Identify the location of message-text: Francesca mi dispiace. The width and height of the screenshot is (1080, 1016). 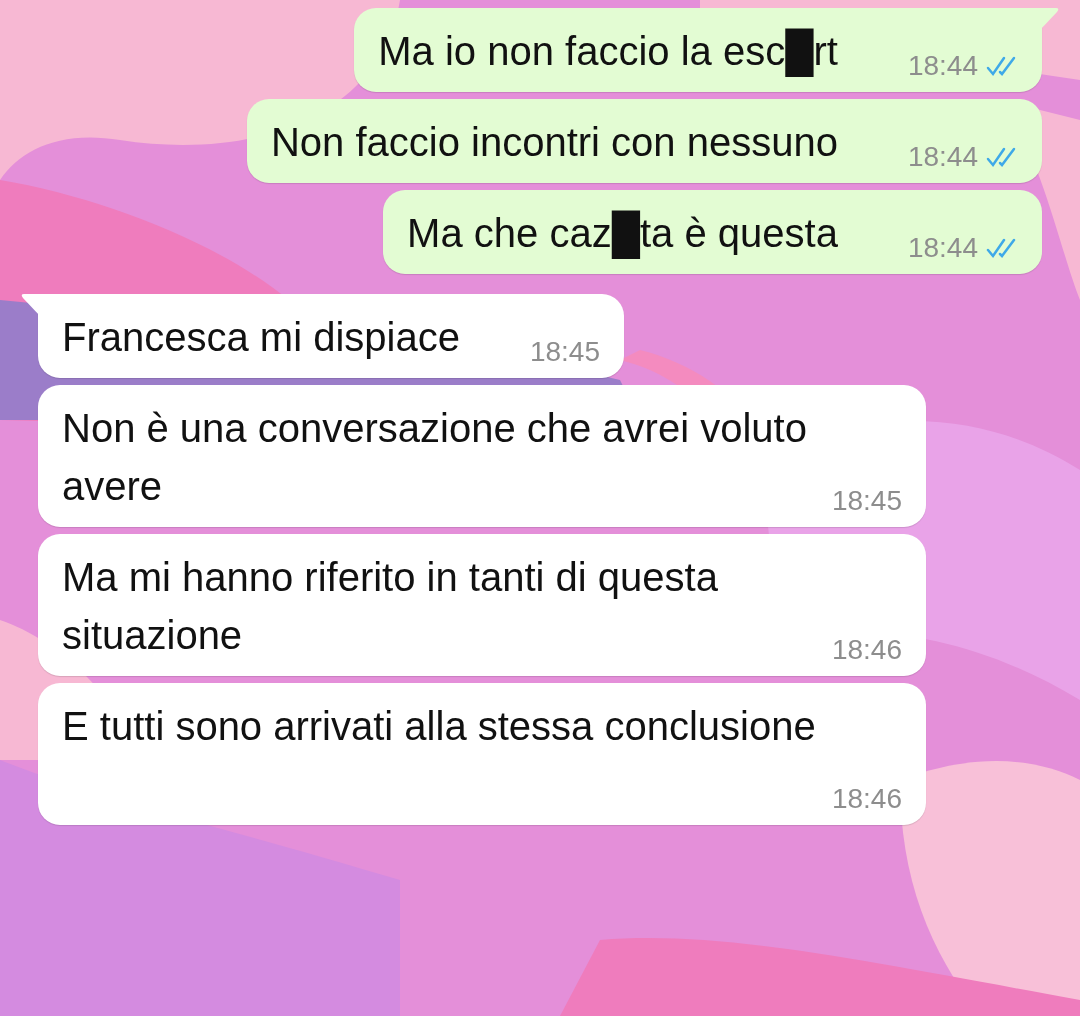
(261, 337).